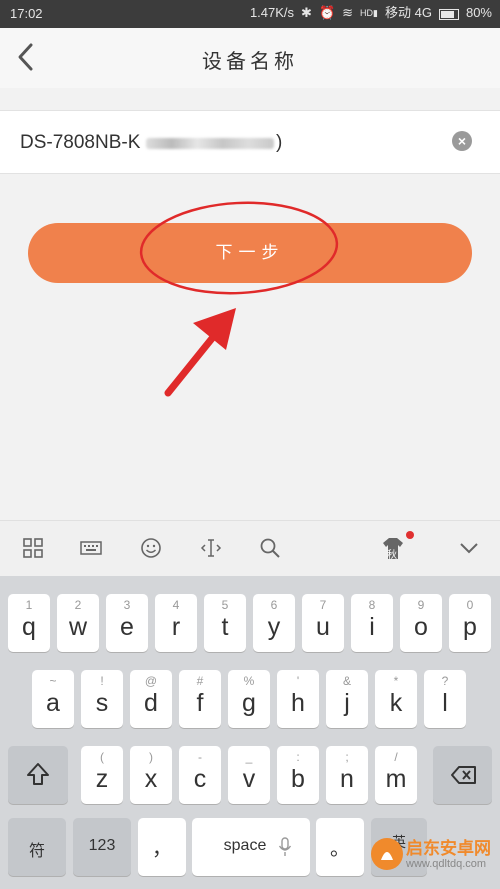  Describe the element at coordinates (408, 12) in the screenshot. I see `carrier-label: 移动 4G` at that location.